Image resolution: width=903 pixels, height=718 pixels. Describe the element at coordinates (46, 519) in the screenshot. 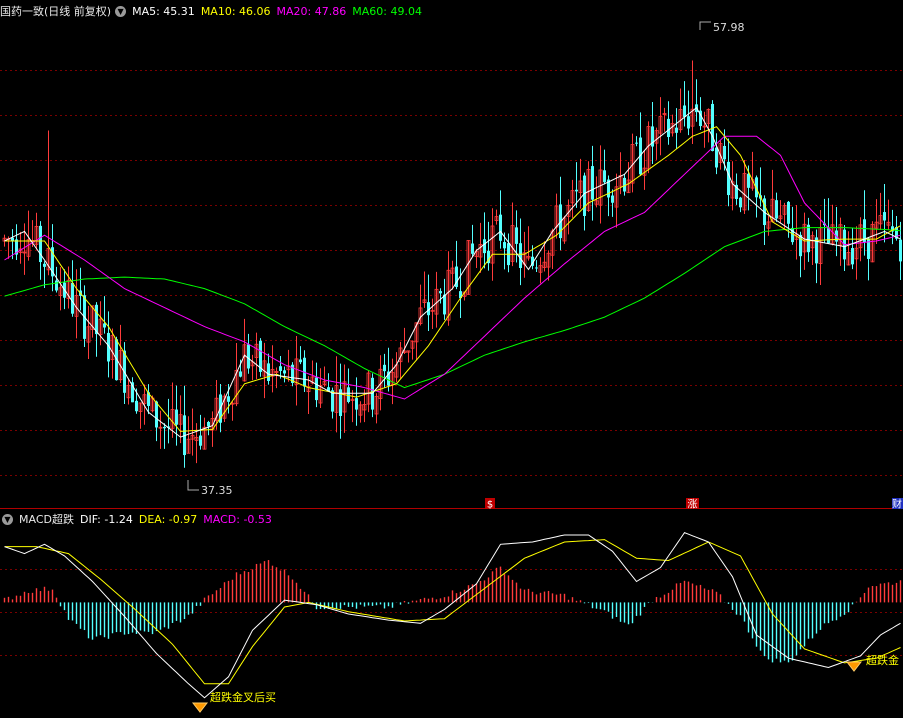

I see `indicator-title: MACD超跌` at that location.